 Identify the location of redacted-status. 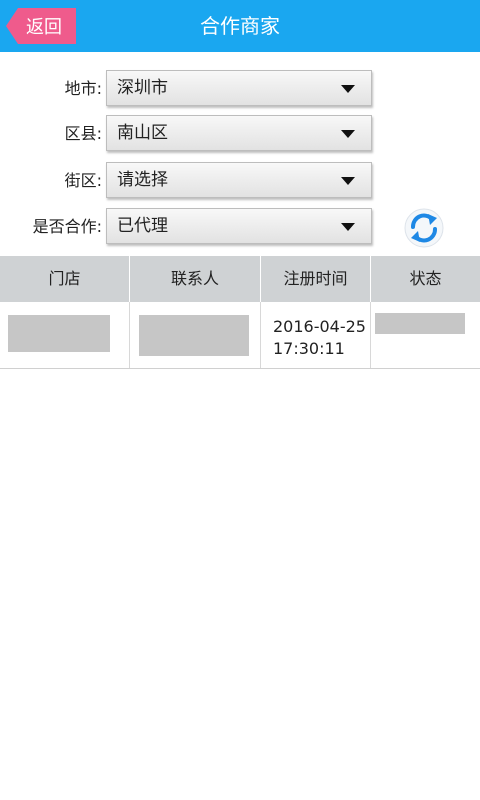
(420, 323).